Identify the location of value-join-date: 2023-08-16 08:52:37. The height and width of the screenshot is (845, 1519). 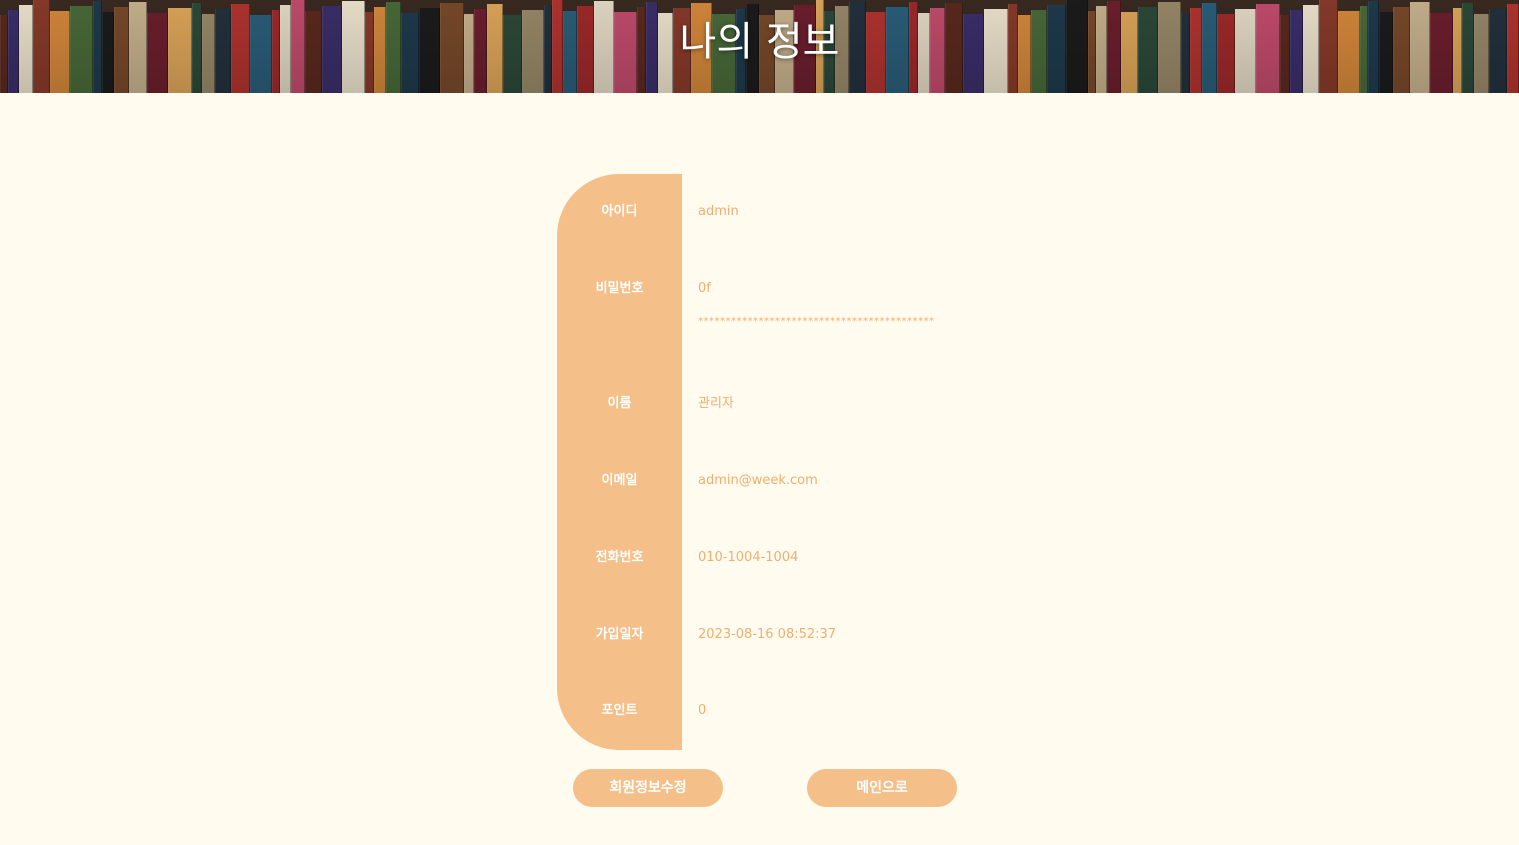
(767, 634).